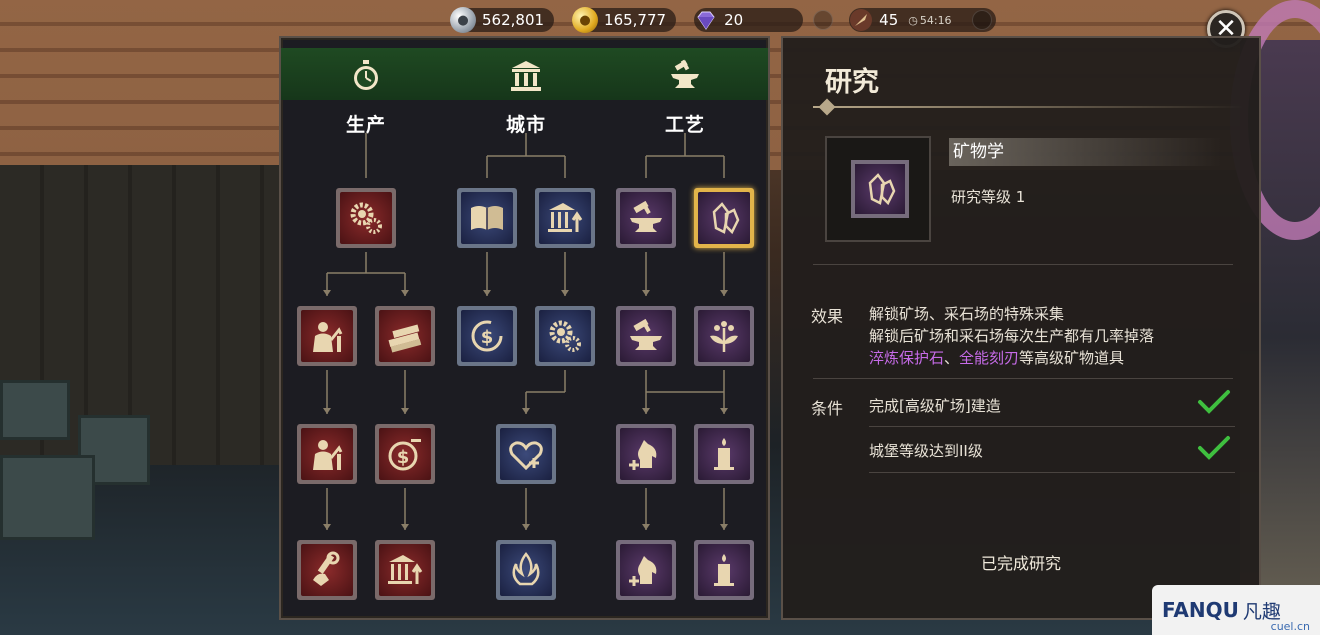  I want to click on research-node-candle, so click(724, 454).